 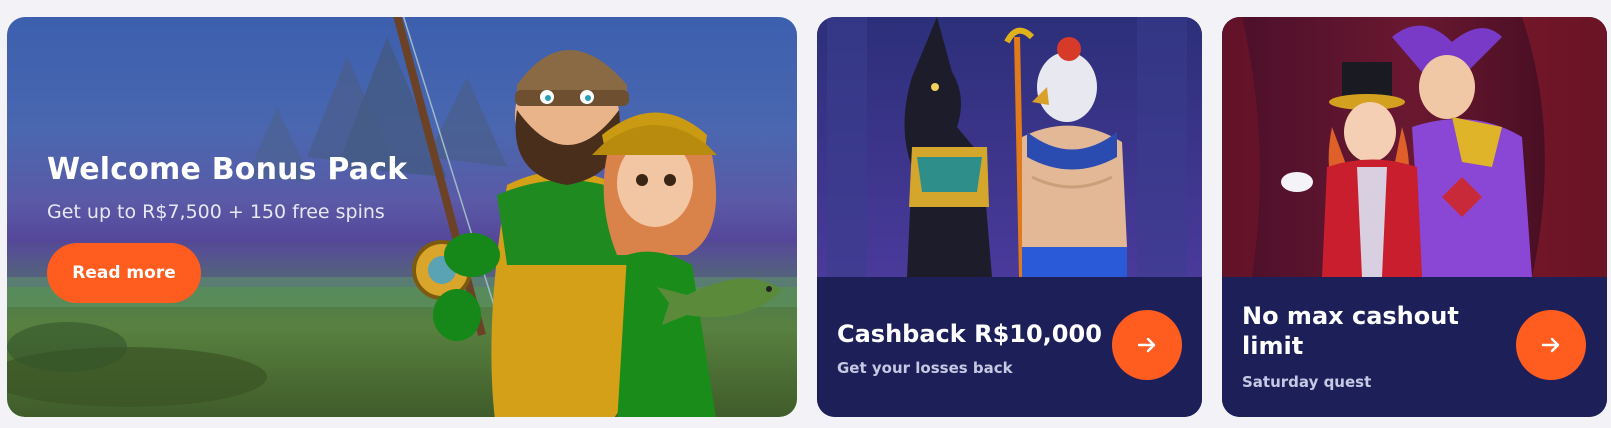 I want to click on cashout-title-line2: limit, so click(x=1273, y=346).